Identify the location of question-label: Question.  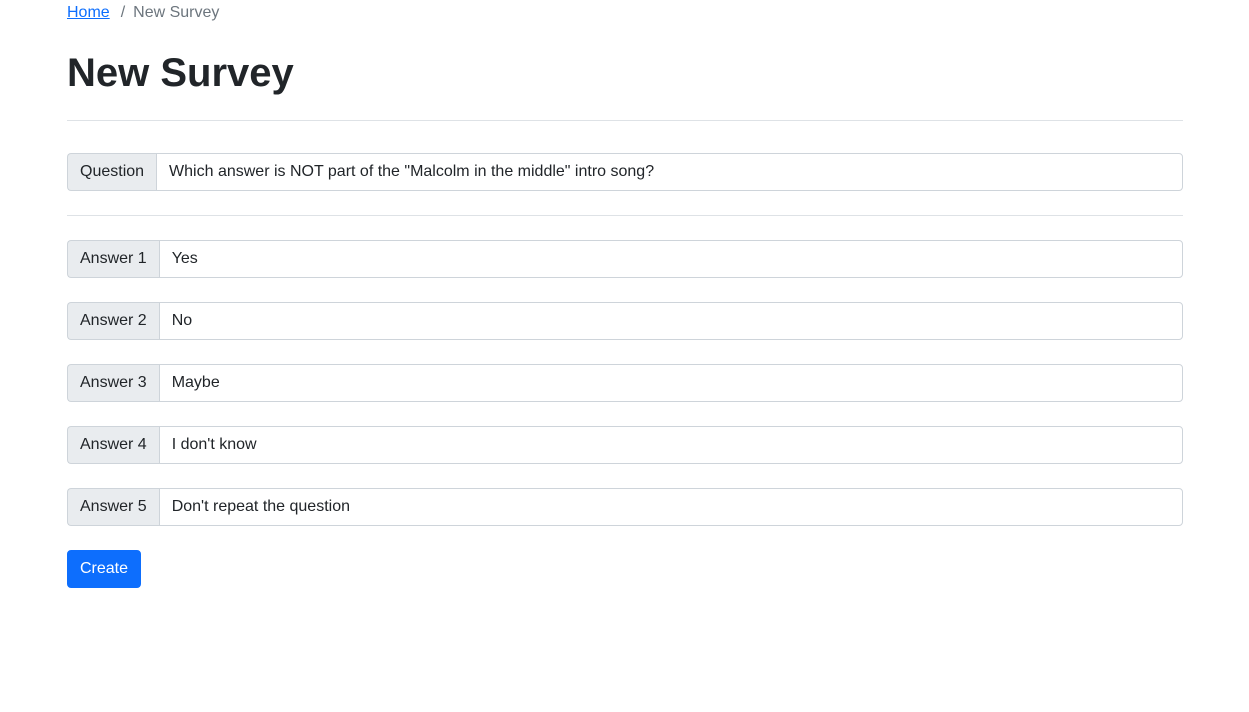
(112, 172).